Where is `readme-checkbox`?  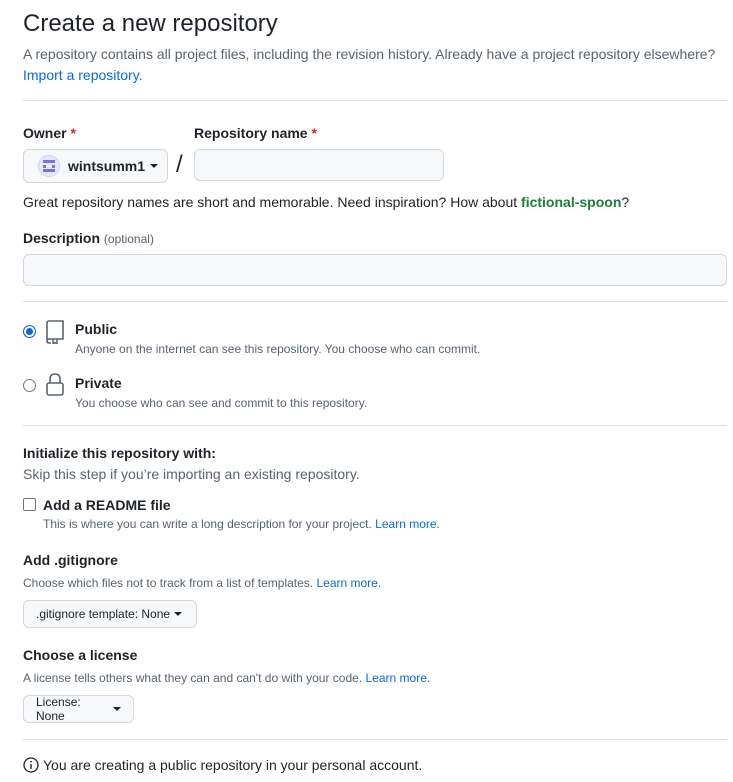 readme-checkbox is located at coordinates (29, 504).